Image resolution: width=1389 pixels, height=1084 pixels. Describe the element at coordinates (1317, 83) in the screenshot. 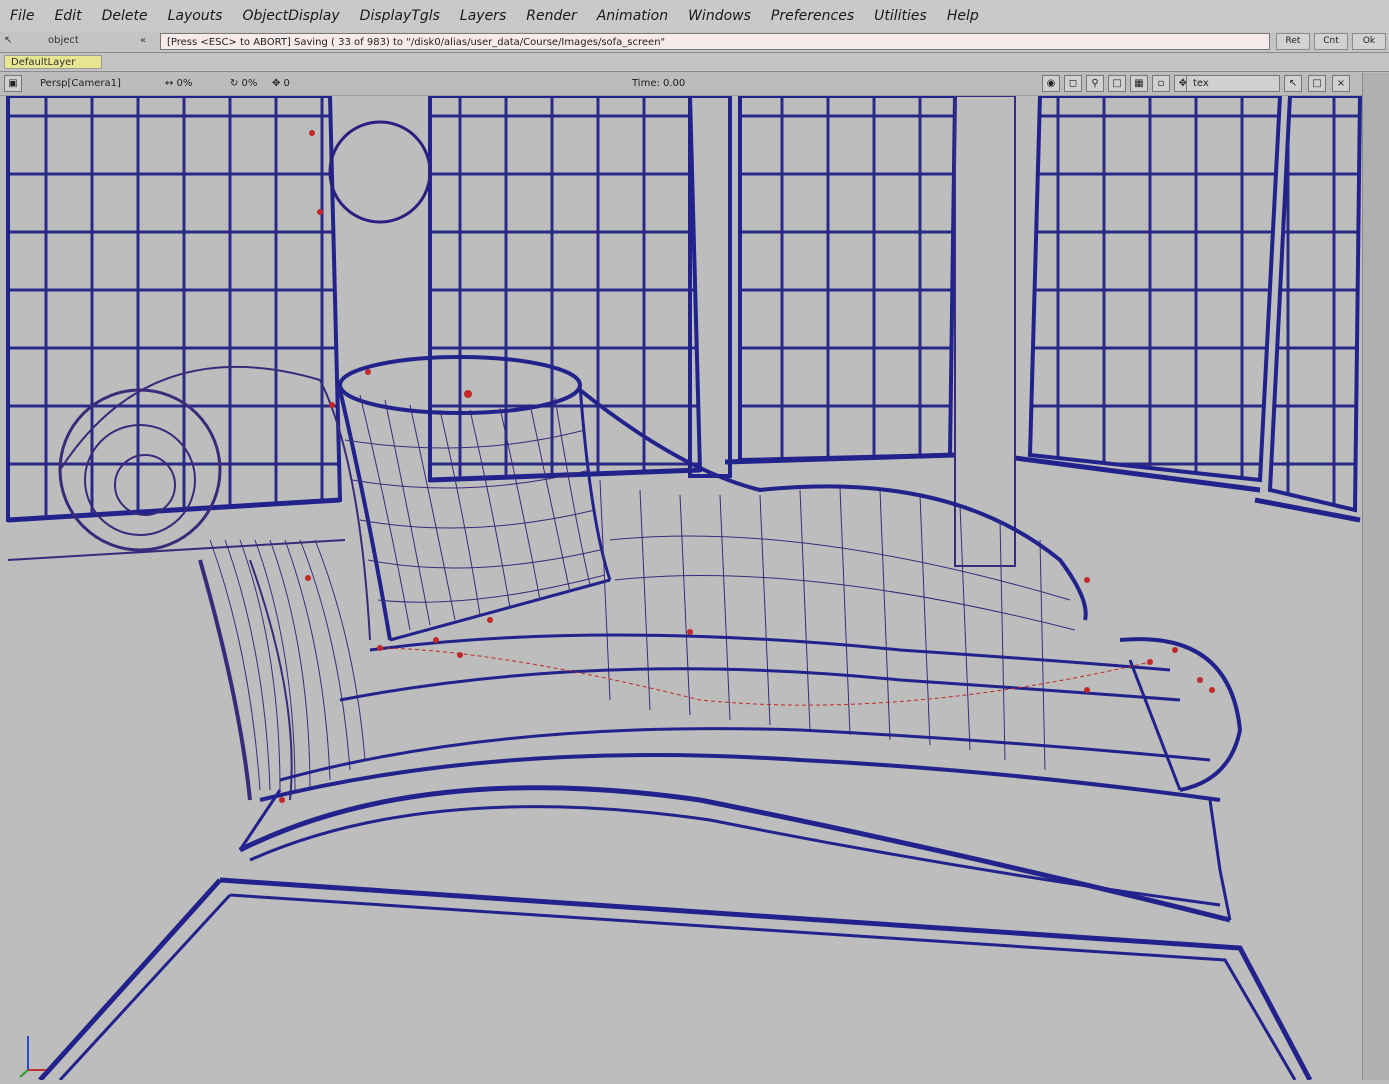

I see `maximize-icon: □` at that location.